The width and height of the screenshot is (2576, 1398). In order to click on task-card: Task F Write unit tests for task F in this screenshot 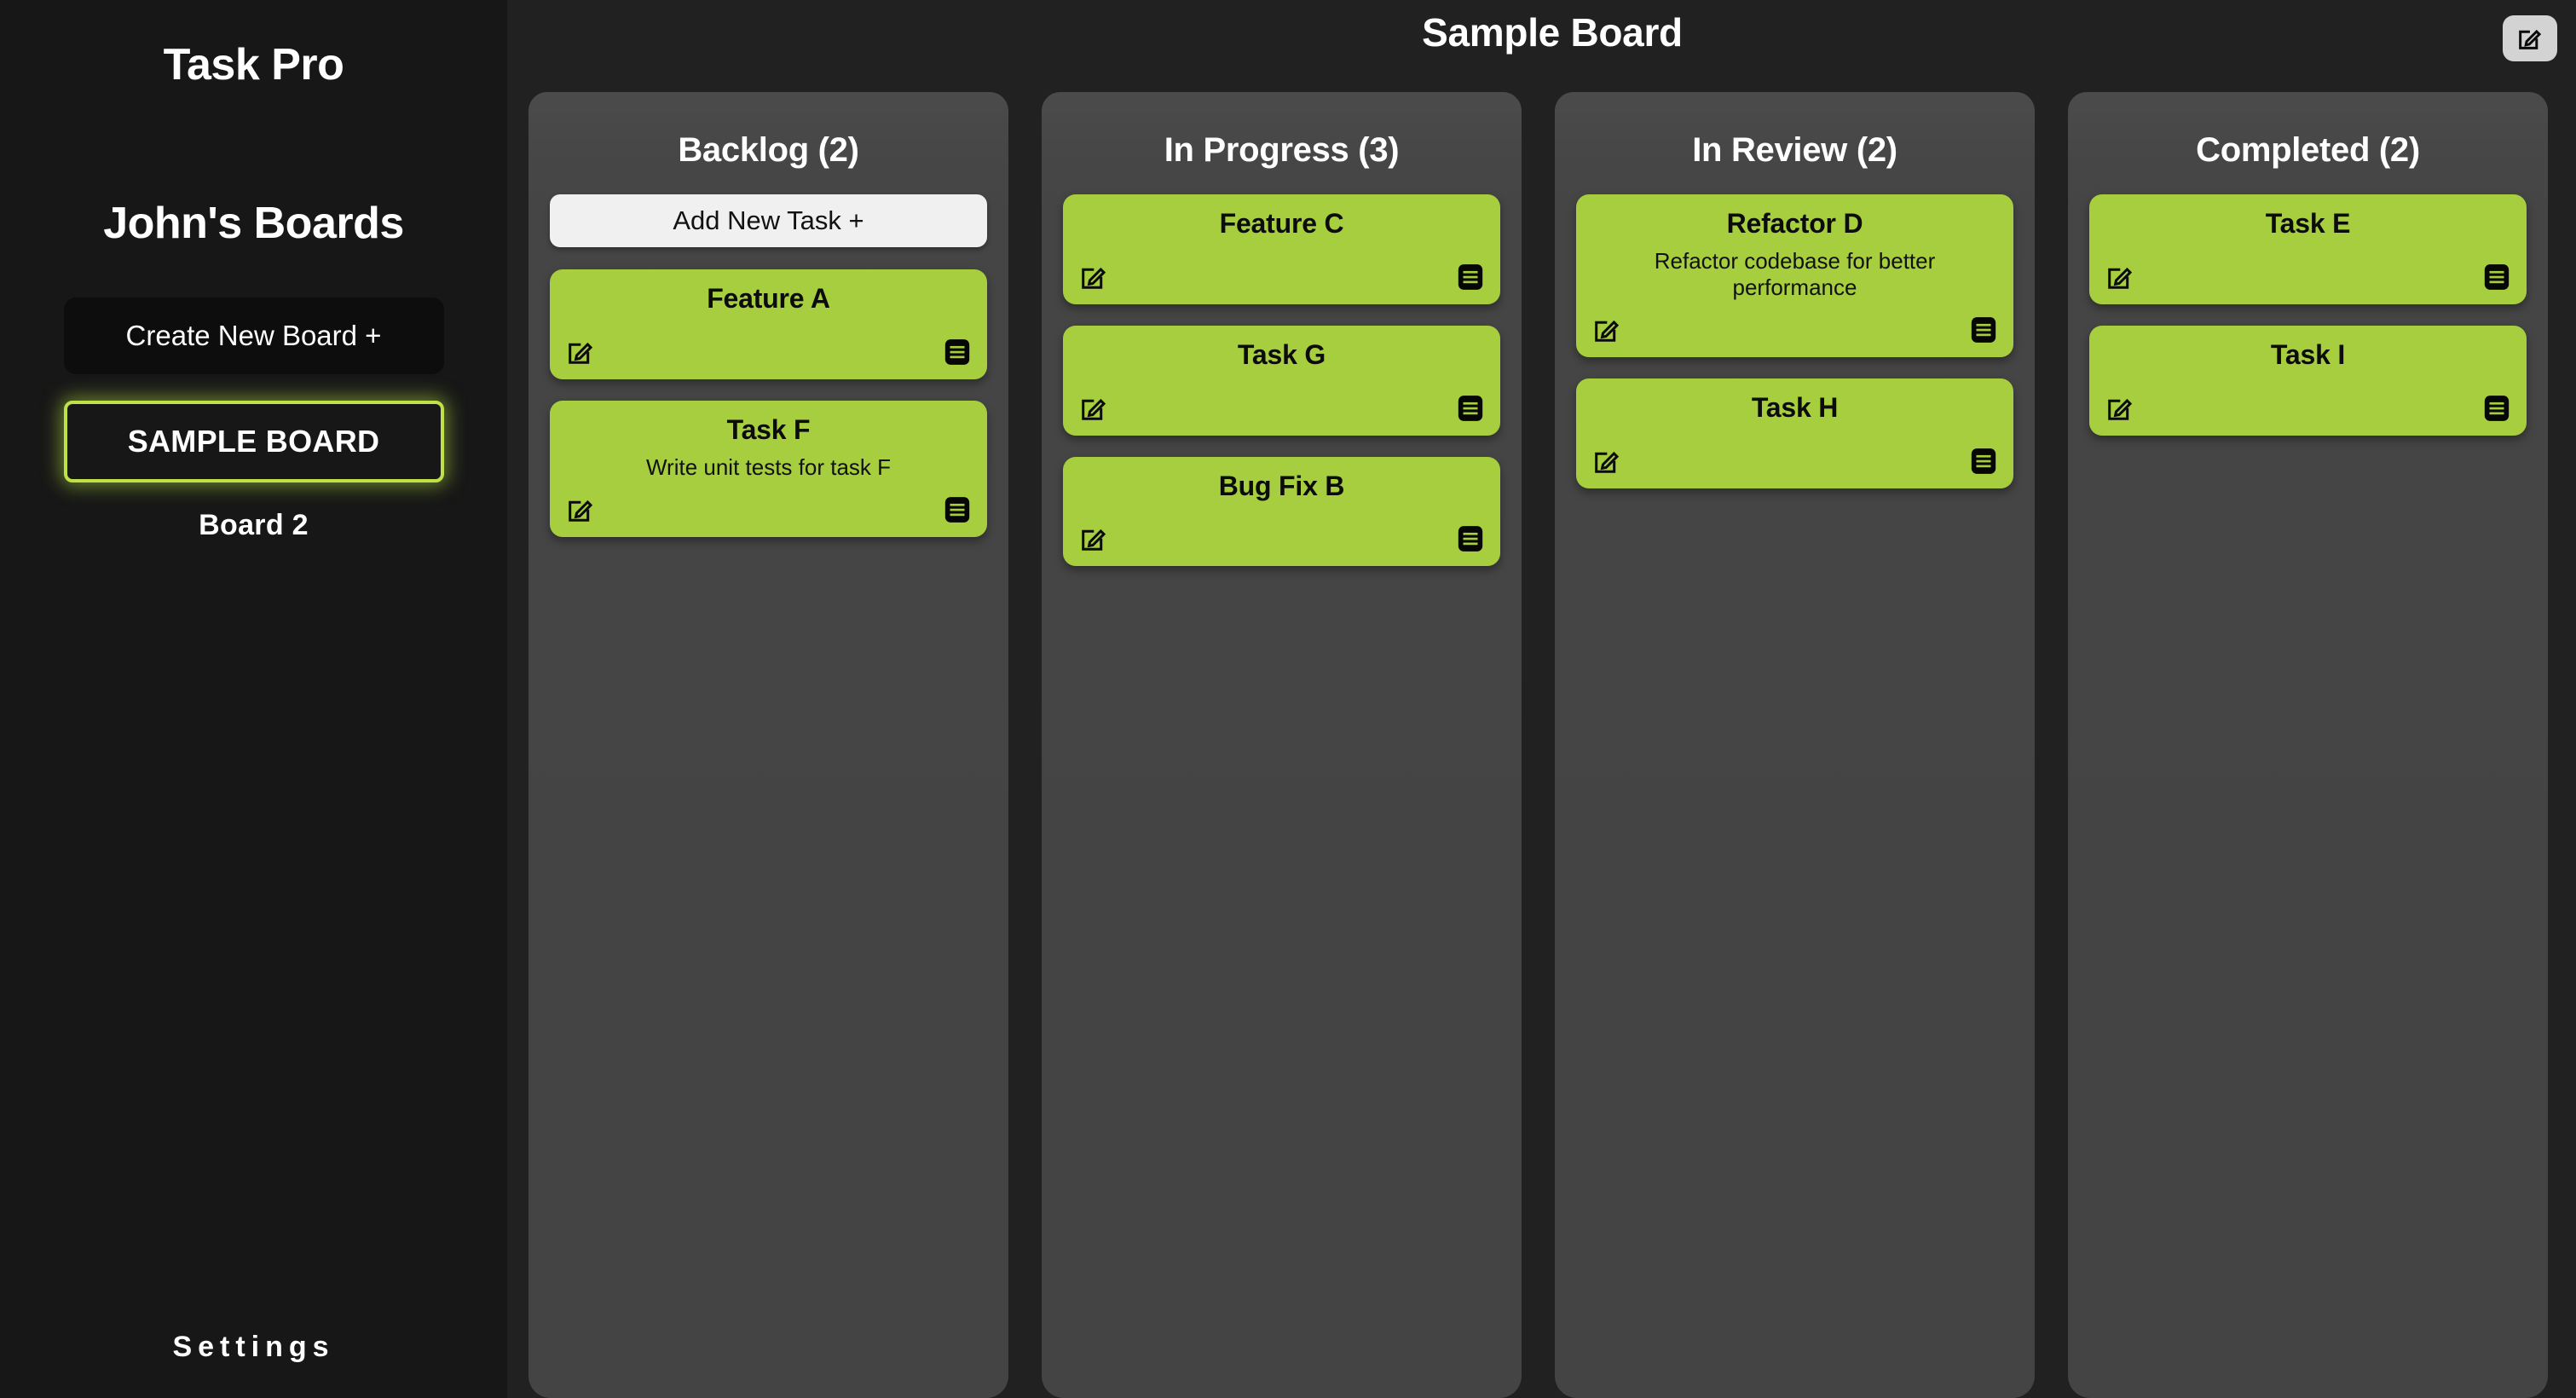, I will do `click(768, 469)`.